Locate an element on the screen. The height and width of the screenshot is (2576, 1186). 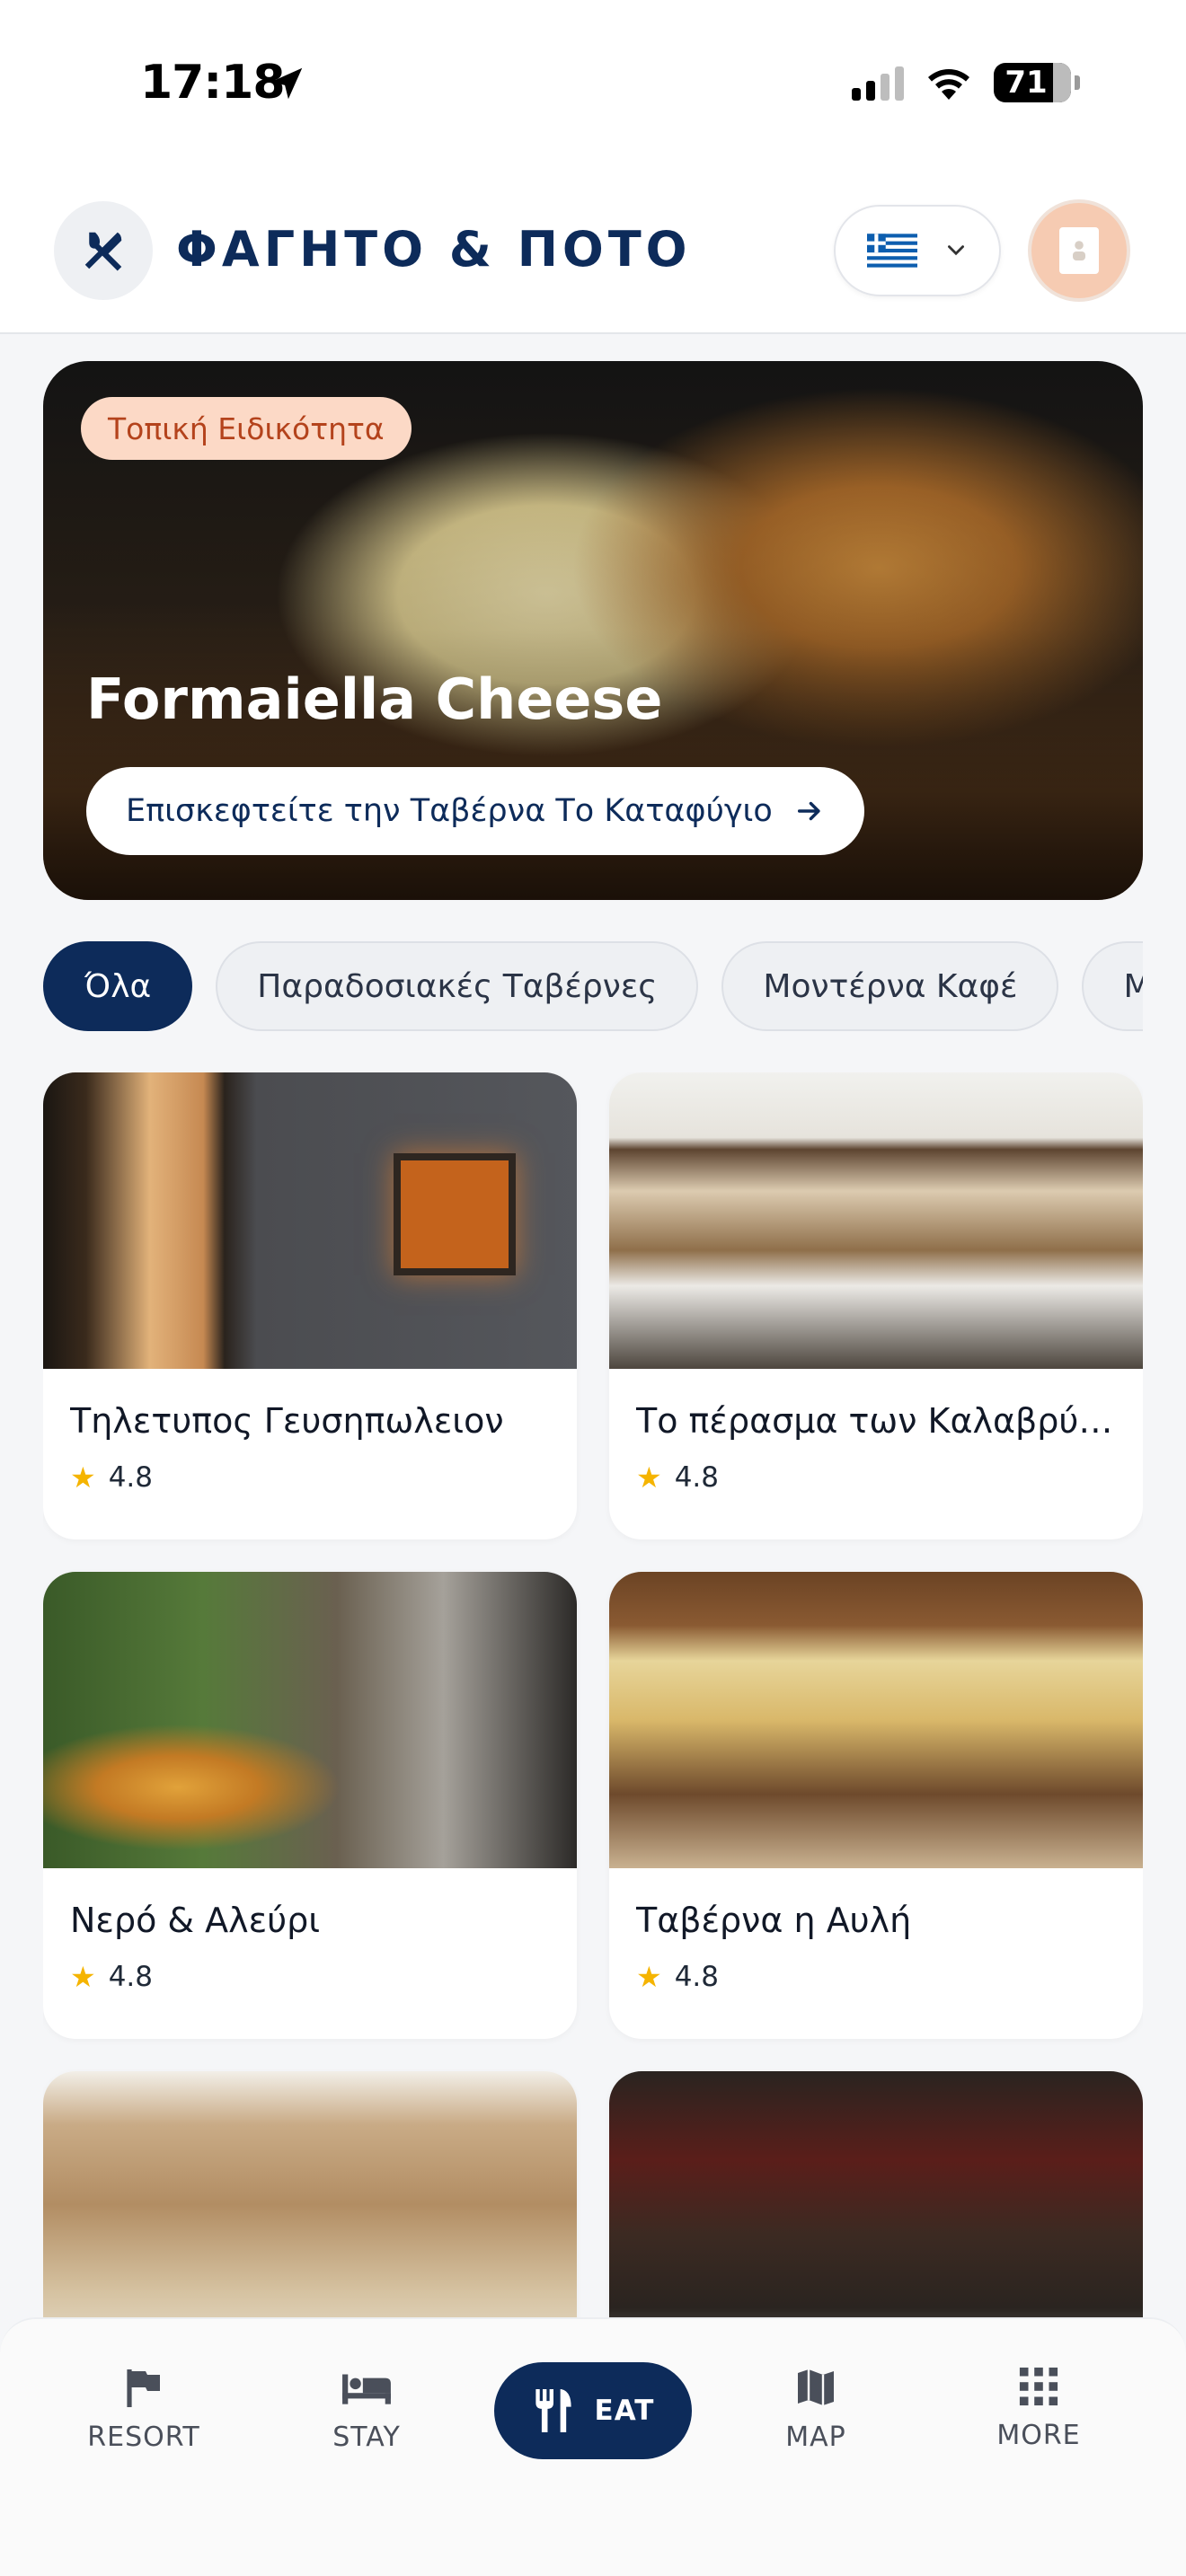
flag-icon is located at coordinates (143, 2388).